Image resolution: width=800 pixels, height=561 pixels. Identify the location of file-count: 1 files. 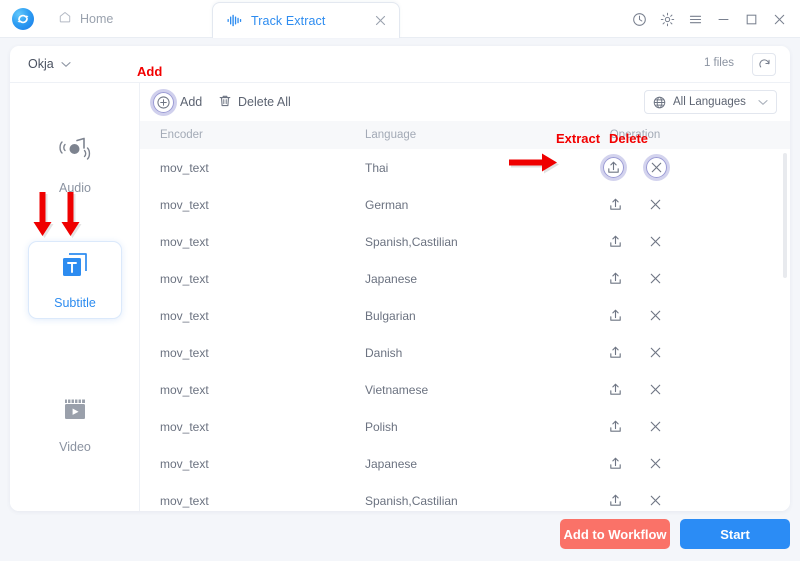
(718, 63).